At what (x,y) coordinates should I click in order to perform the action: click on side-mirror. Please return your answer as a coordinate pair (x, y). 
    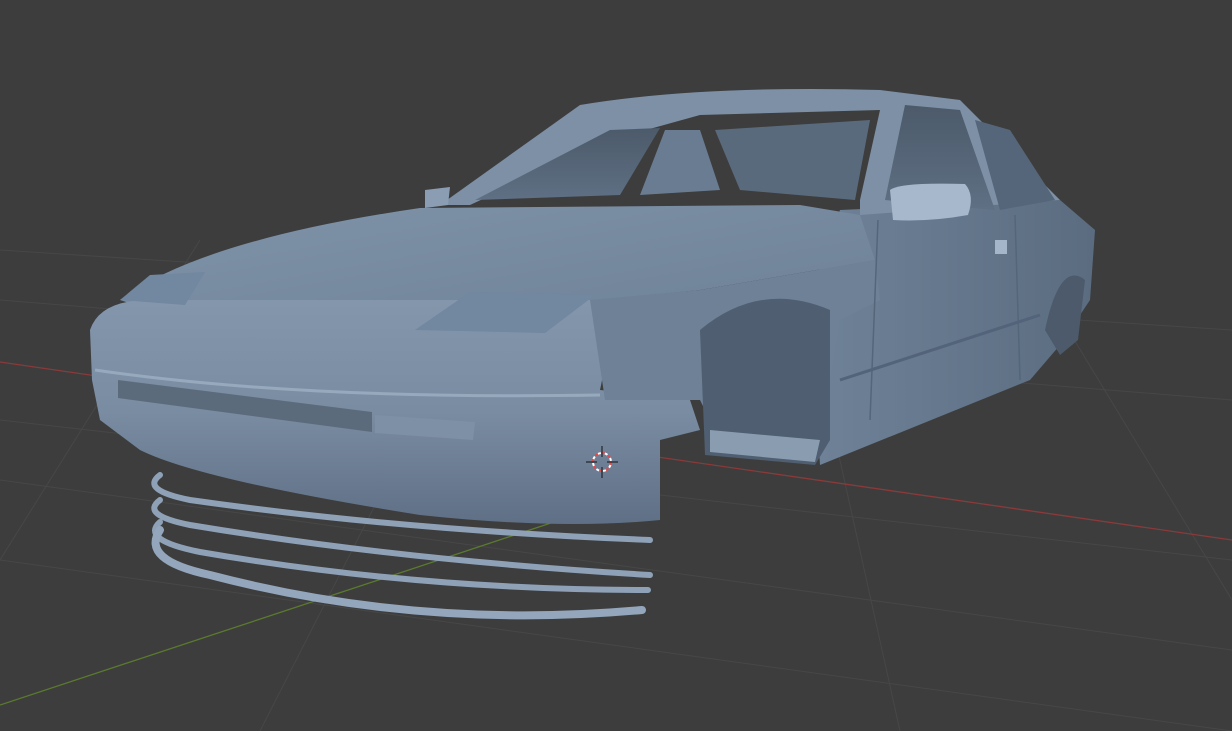
    Looking at the image, I should click on (930, 202).